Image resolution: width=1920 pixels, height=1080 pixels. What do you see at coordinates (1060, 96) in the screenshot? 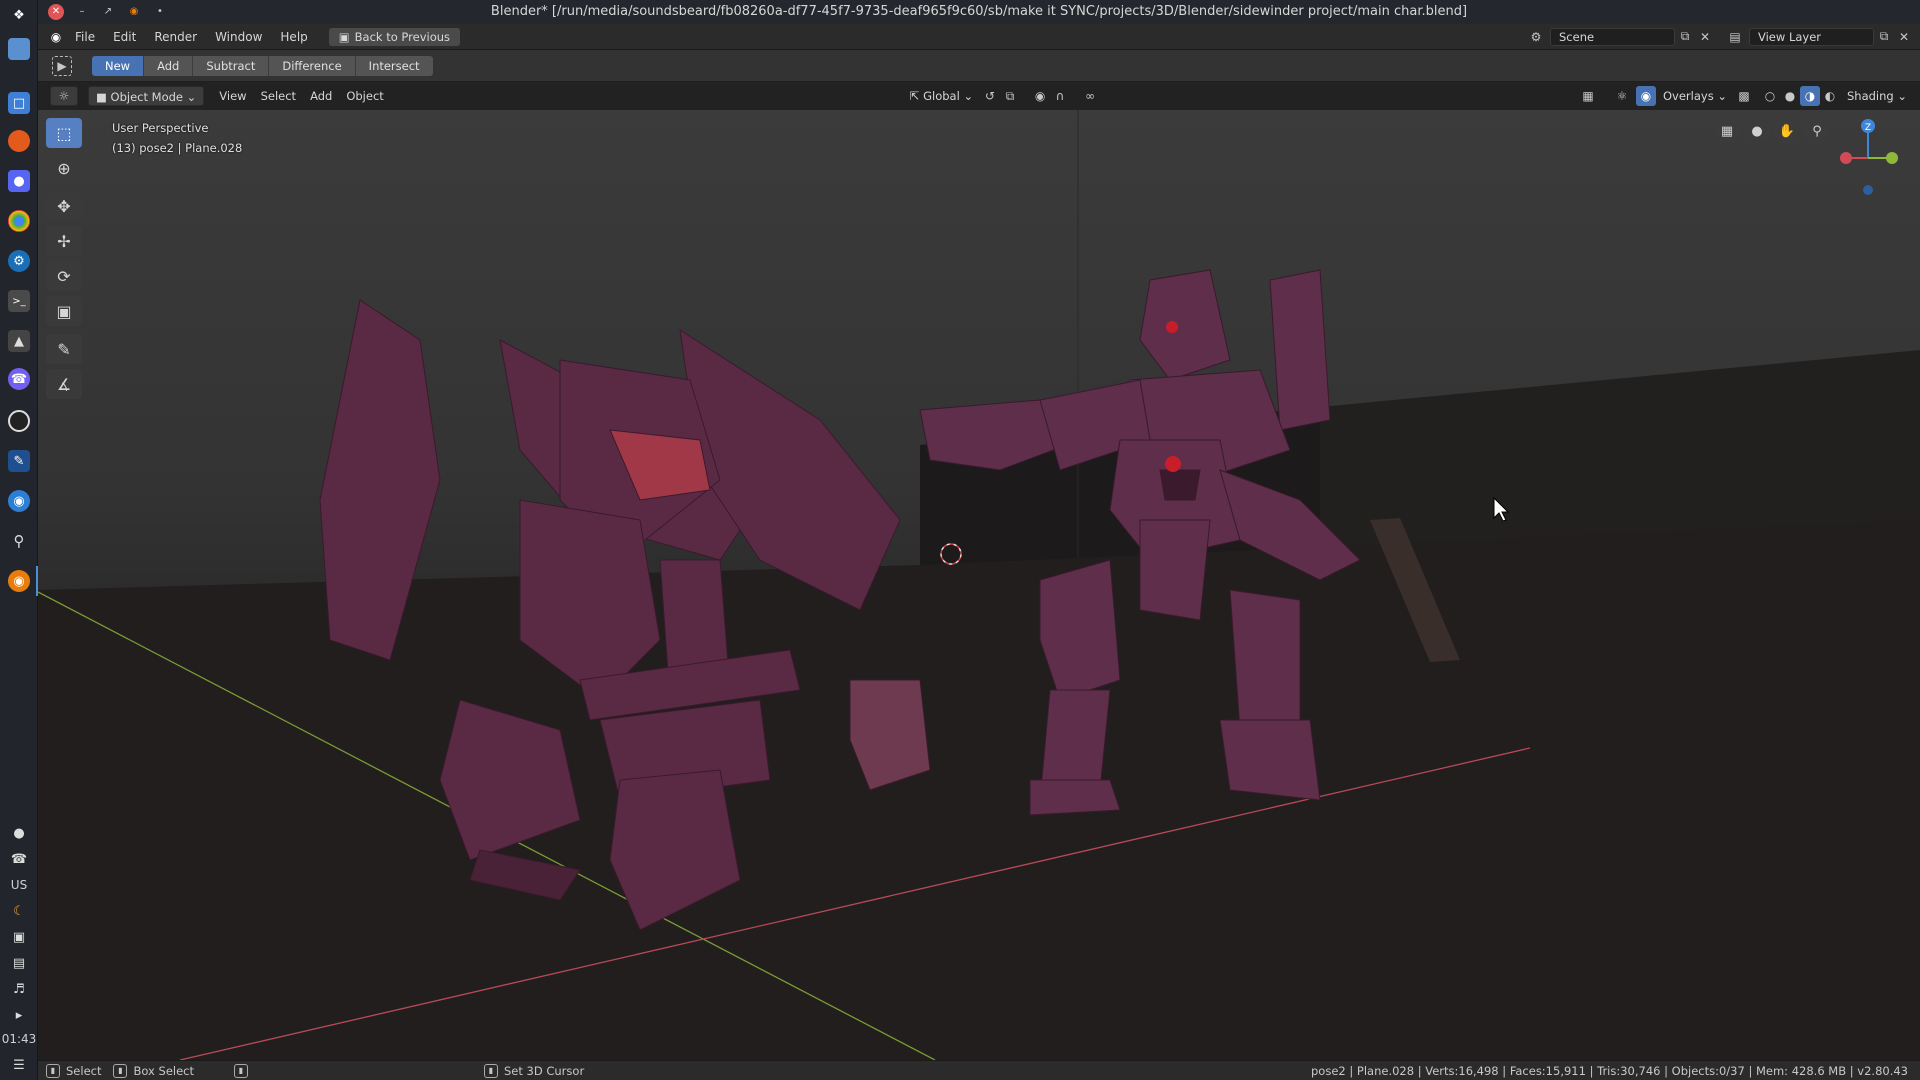
I see `falloff-icon: ∩` at bounding box center [1060, 96].